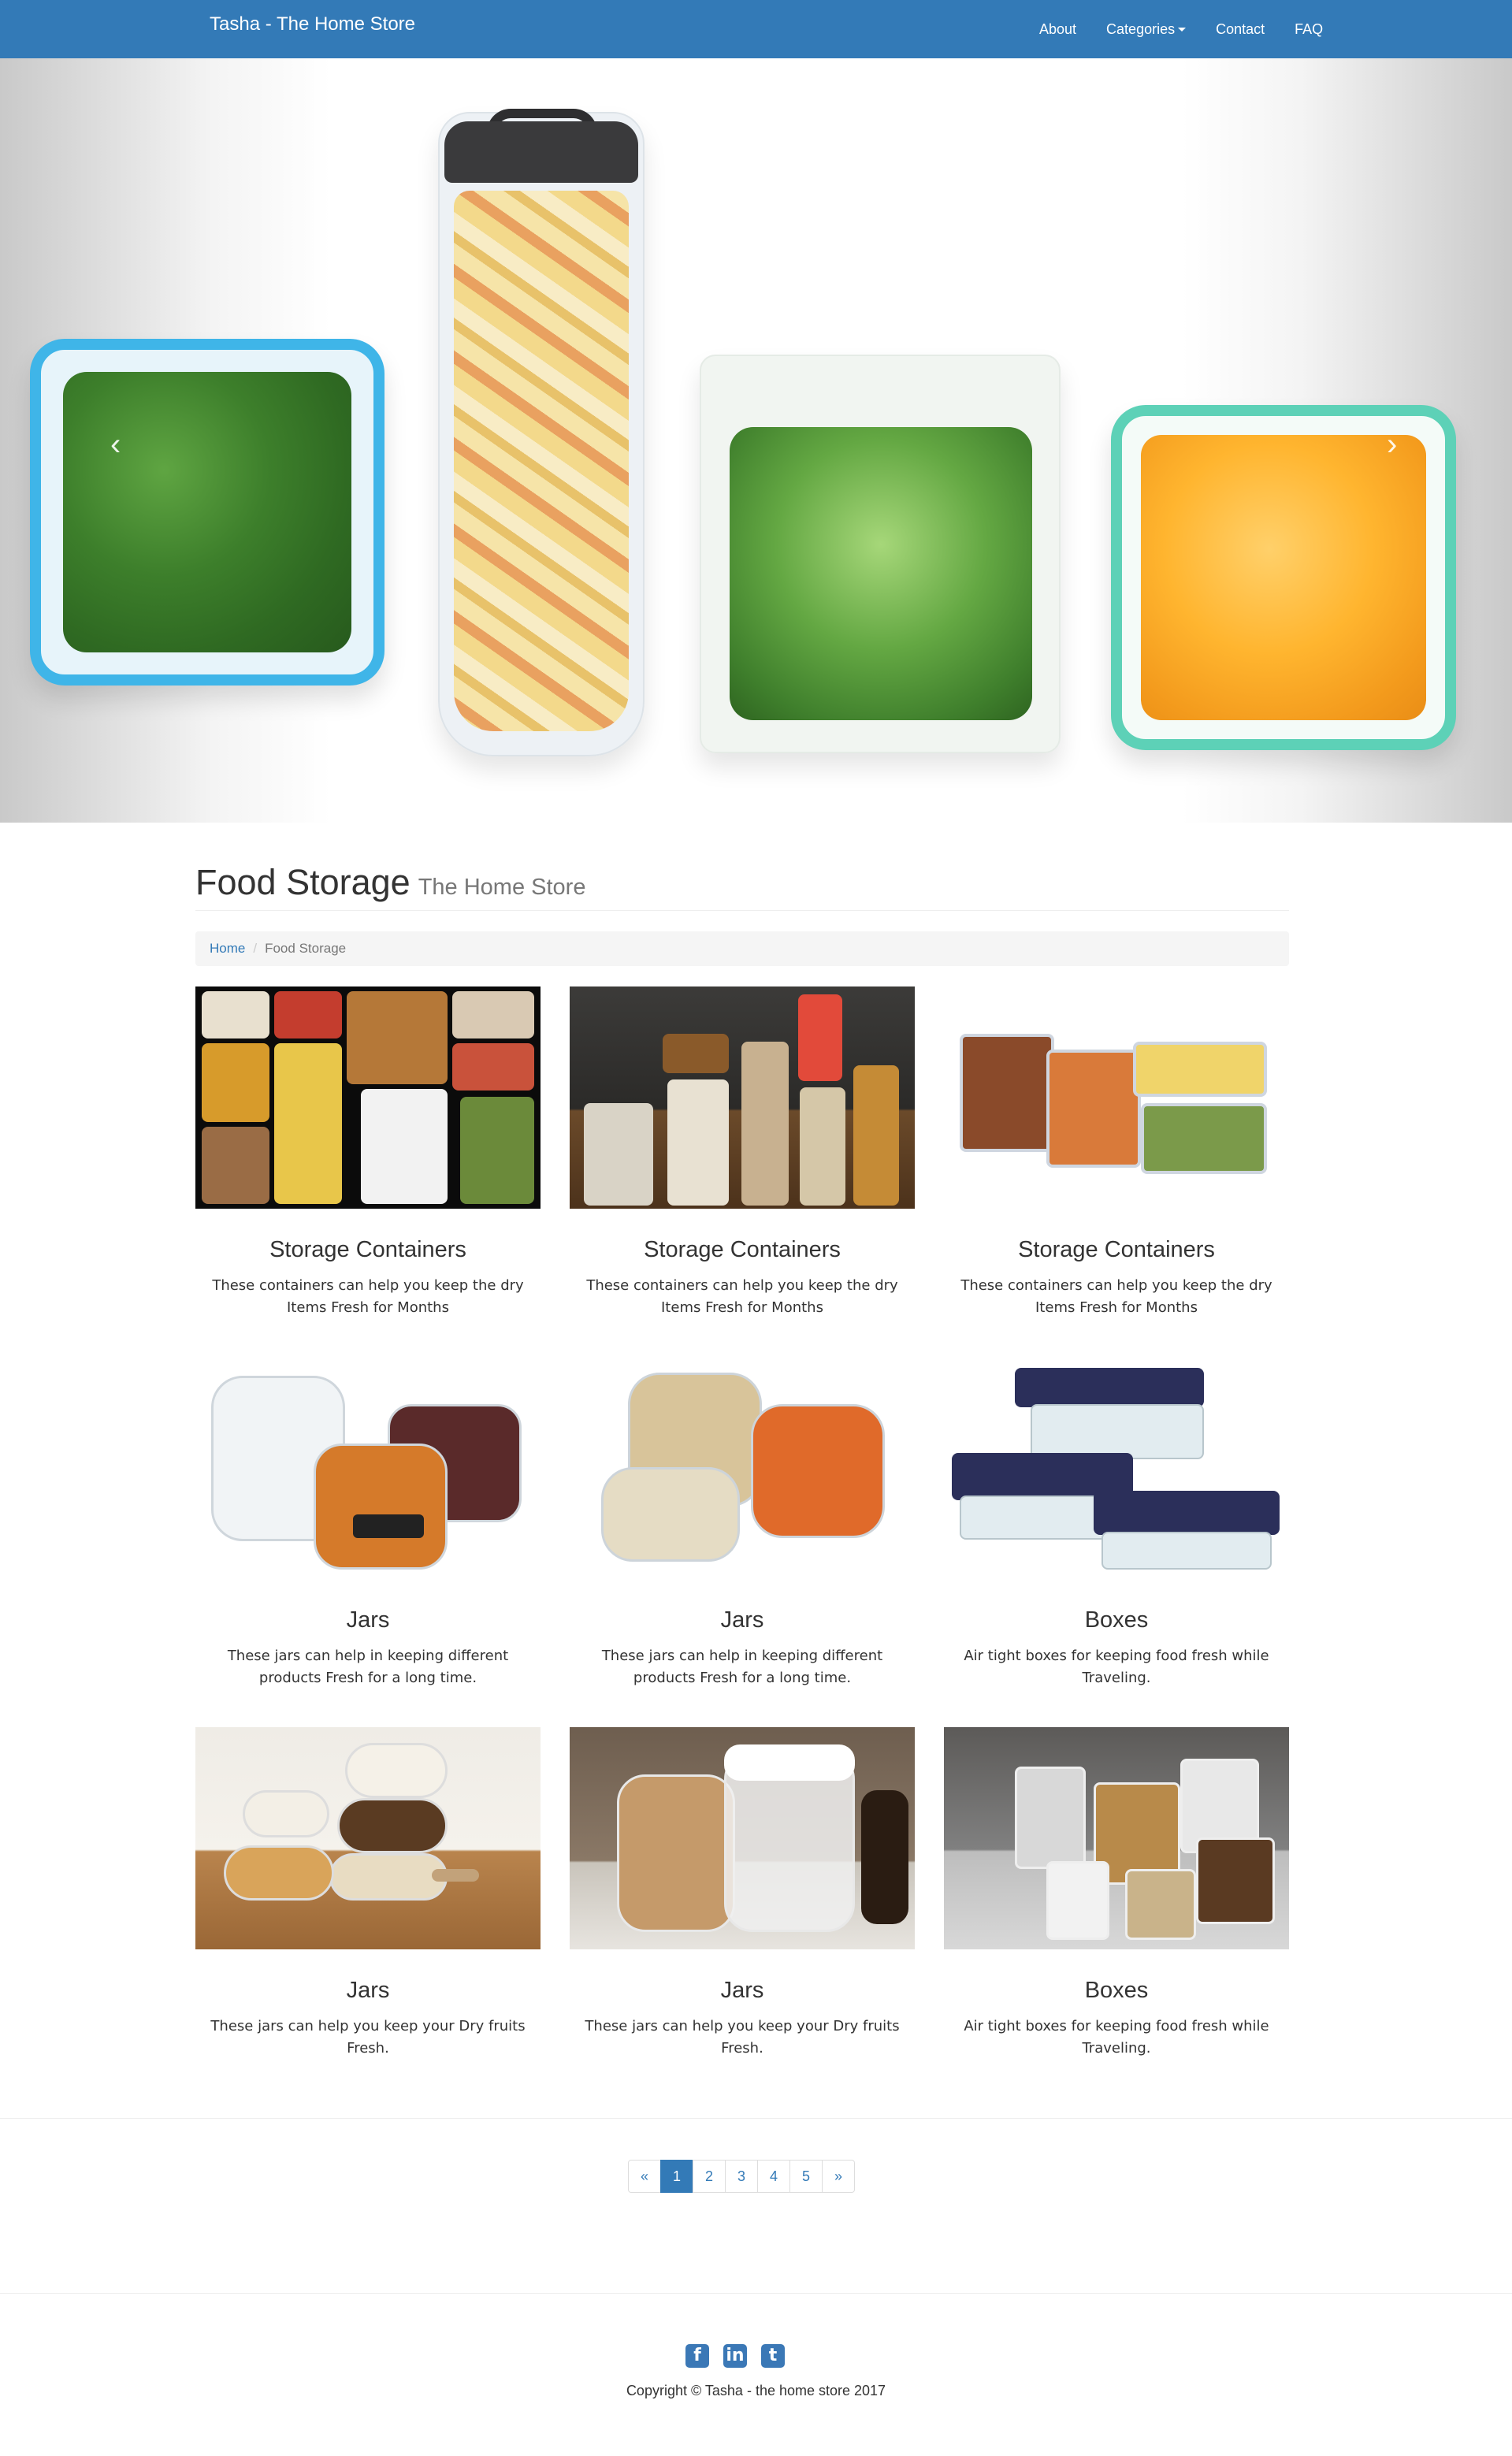 This screenshot has width=1512, height=2456. Describe the element at coordinates (1309, 29) in the screenshot. I see `nav-faq: FAQ` at that location.